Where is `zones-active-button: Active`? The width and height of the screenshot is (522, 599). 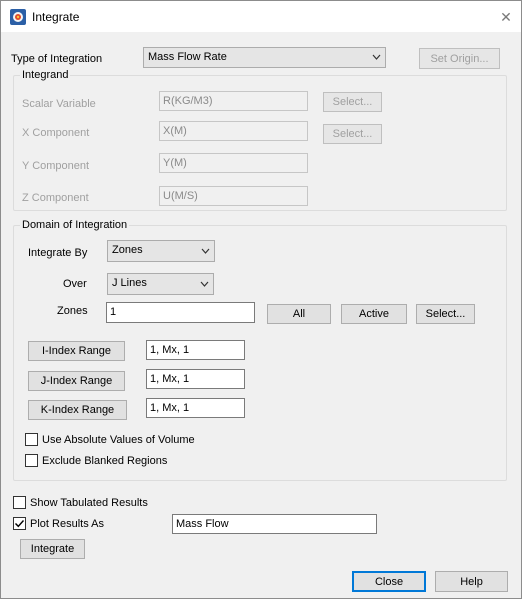 zones-active-button: Active is located at coordinates (374, 314).